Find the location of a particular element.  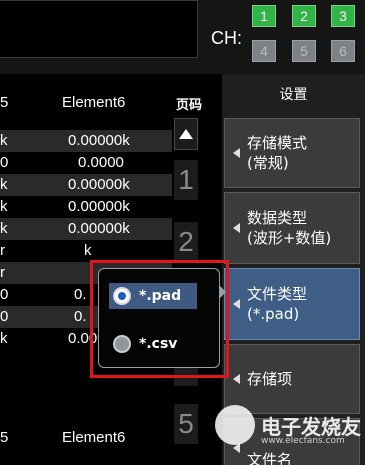

measurement-display is located at coordinates (99, 29).